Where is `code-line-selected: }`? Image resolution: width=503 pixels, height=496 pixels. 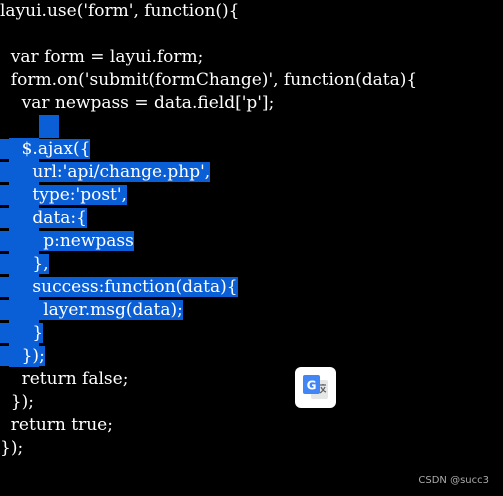
code-line-selected: } is located at coordinates (22, 333).